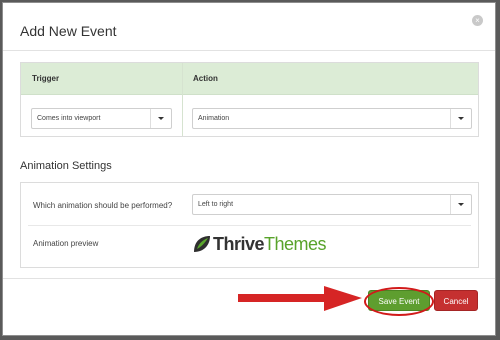 This screenshot has height=340, width=500. What do you see at coordinates (182, 99) in the screenshot?
I see `column-divider` at bounding box center [182, 99].